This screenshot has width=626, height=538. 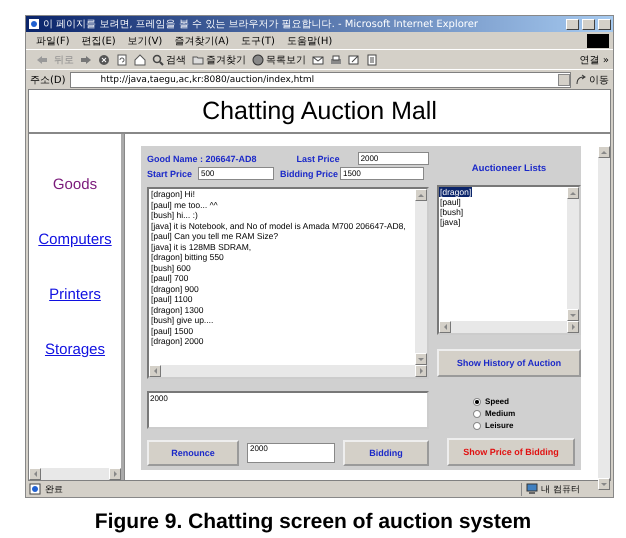 What do you see at coordinates (219, 59) in the screenshot?
I see `favorites-button: 즐겨찾기` at bounding box center [219, 59].